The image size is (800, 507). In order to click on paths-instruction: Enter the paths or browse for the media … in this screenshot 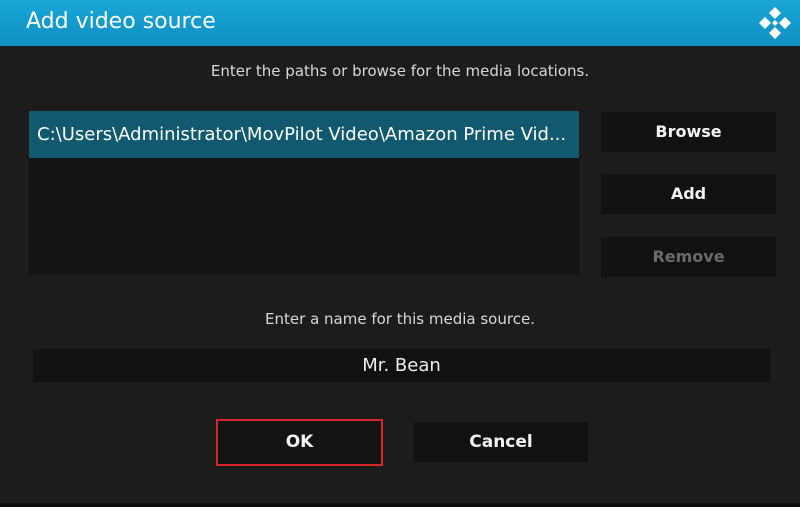, I will do `click(400, 71)`.